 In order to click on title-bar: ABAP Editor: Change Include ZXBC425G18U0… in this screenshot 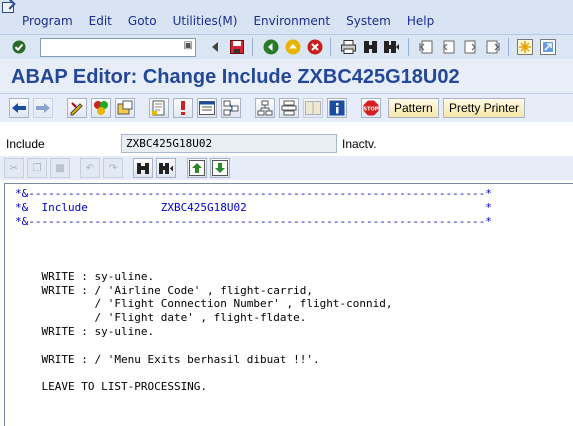, I will do `click(286, 76)`.